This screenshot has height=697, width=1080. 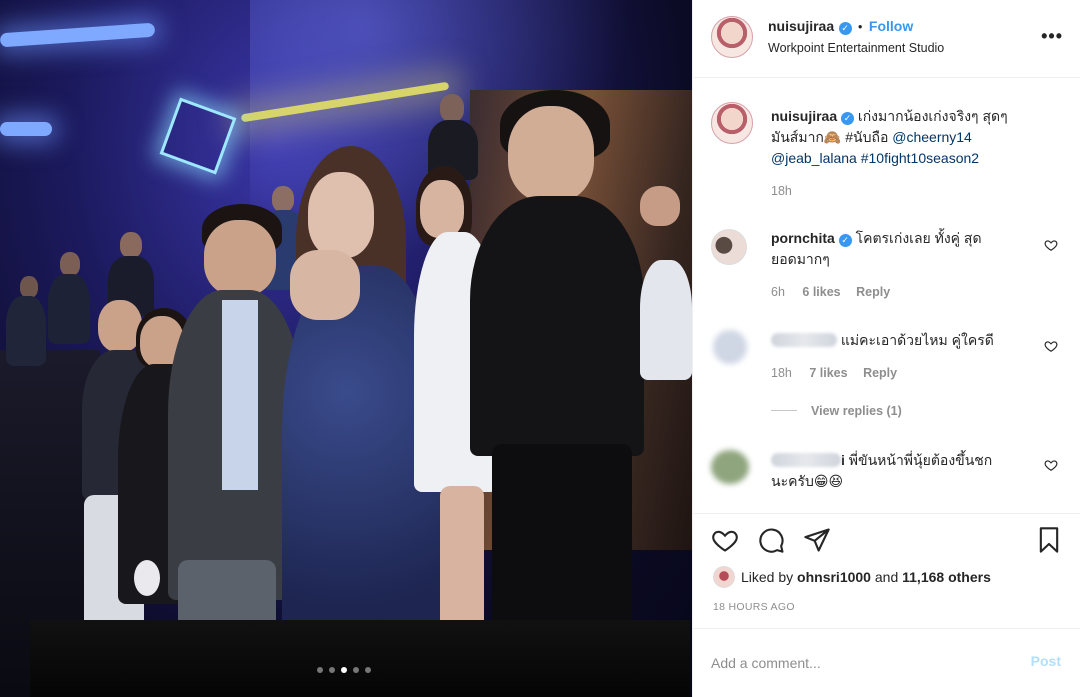 What do you see at coordinates (917, 340) in the screenshot?
I see `comment-text: แม่คะเอาด้วยไหม คู่ใครดี` at bounding box center [917, 340].